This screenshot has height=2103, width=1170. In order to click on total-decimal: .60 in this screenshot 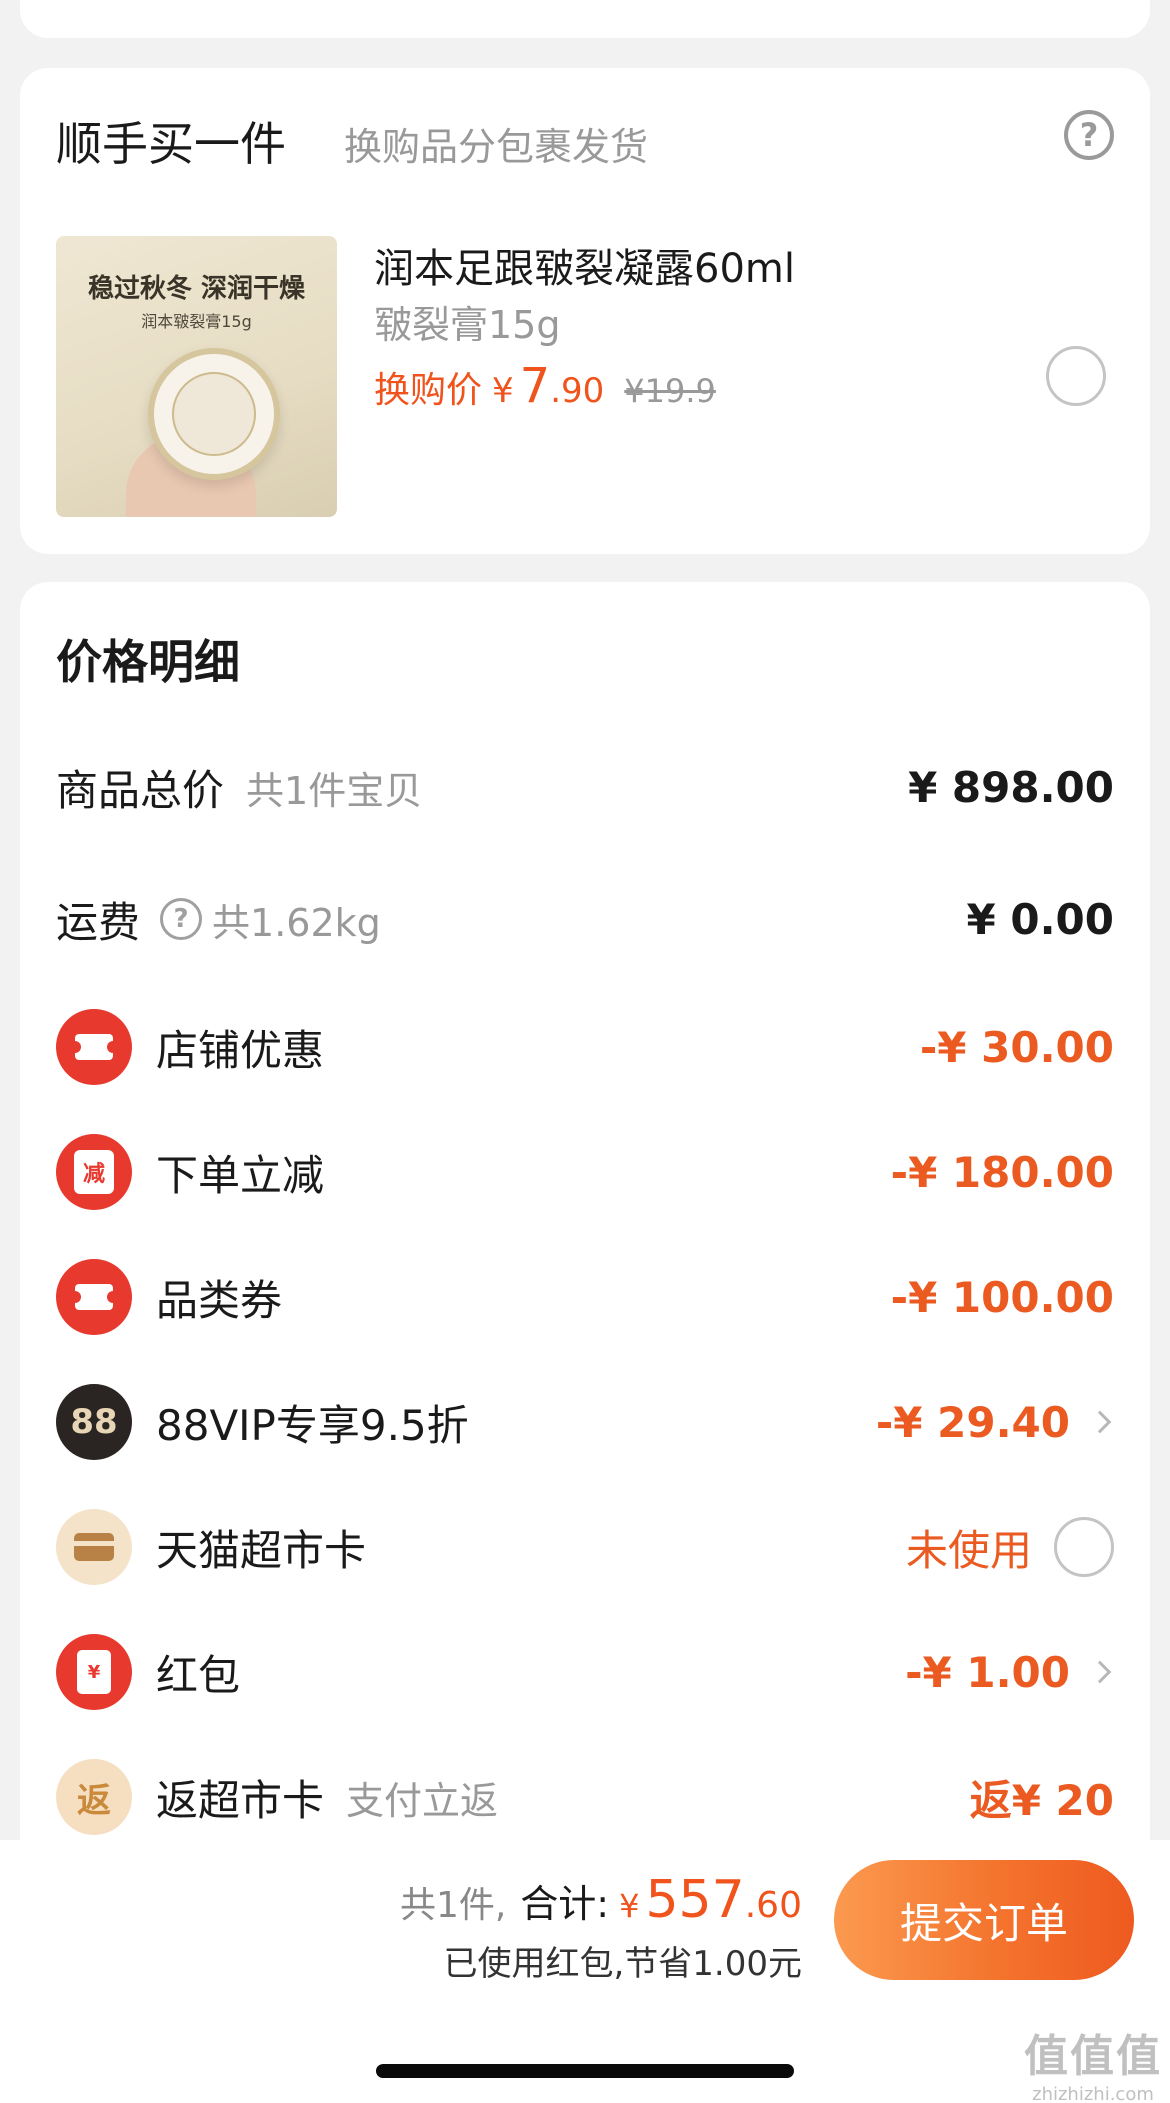, I will do `click(773, 1905)`.